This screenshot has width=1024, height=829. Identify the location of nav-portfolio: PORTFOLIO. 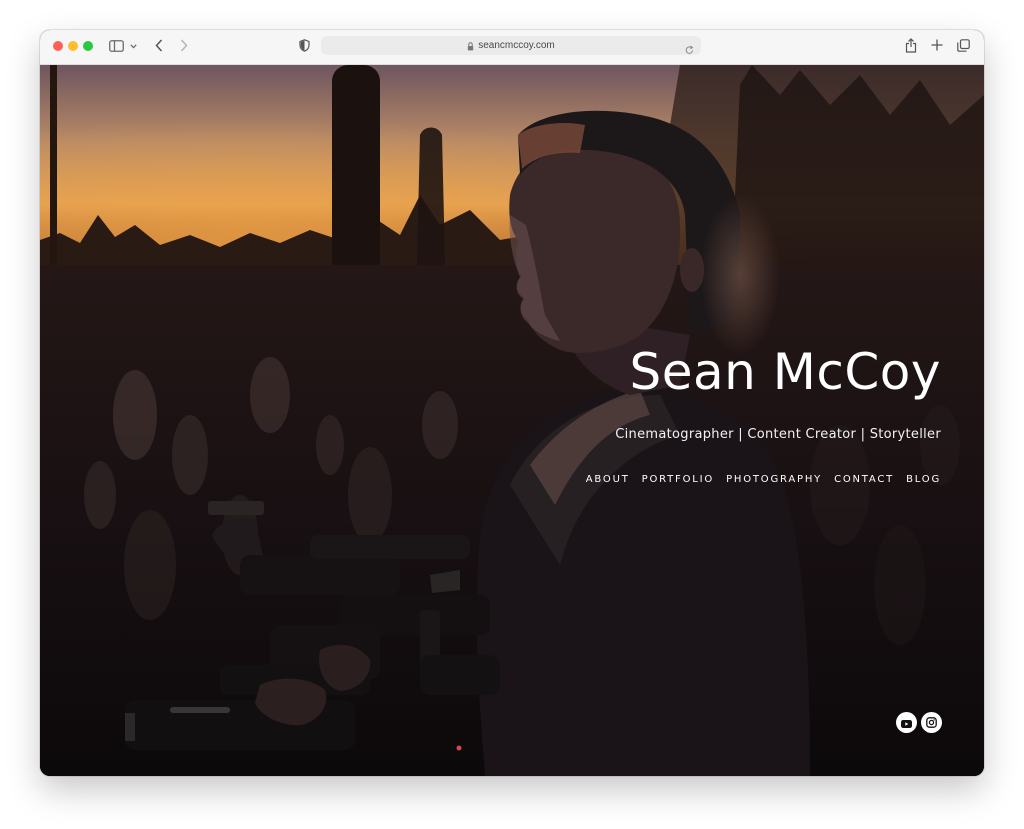
(678, 479).